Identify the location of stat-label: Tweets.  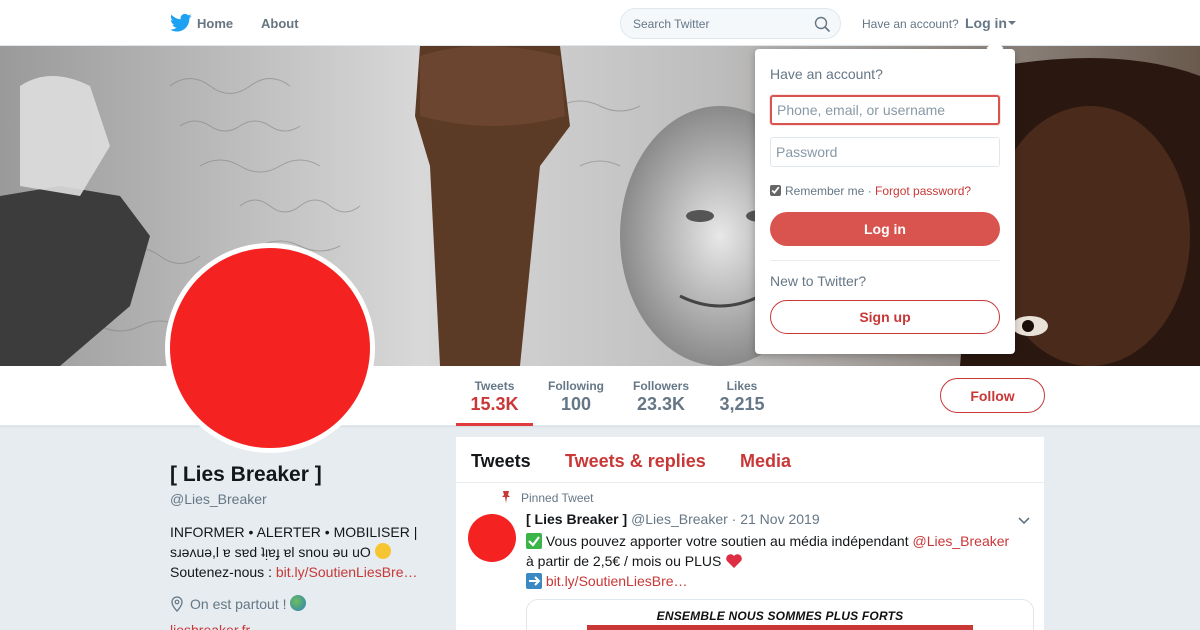
(494, 386).